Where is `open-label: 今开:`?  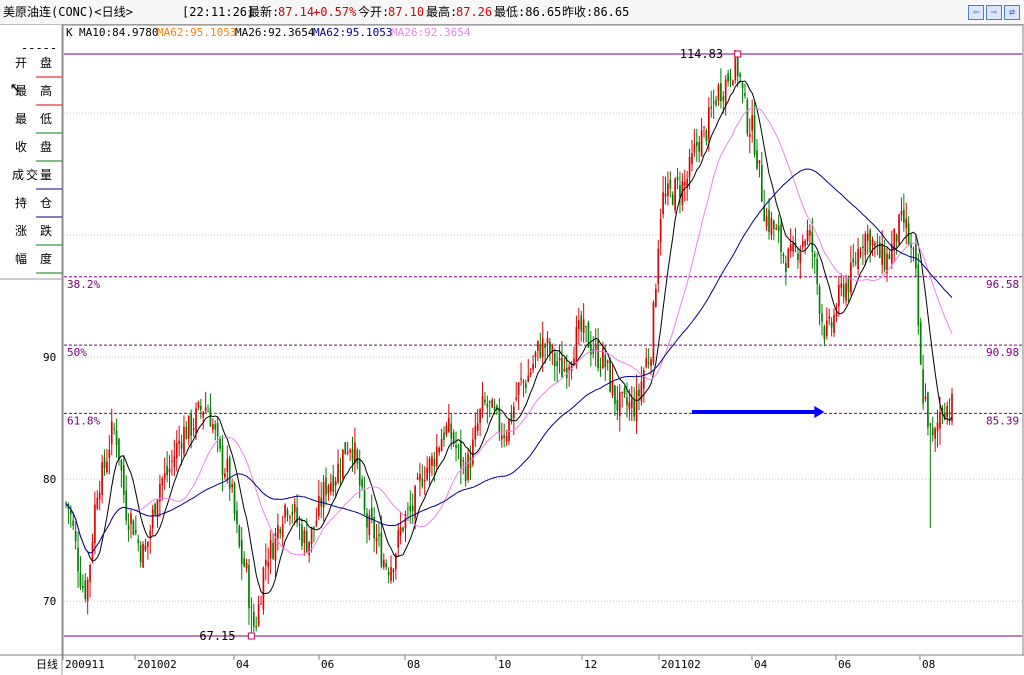 open-label: 今开: is located at coordinates (374, 12).